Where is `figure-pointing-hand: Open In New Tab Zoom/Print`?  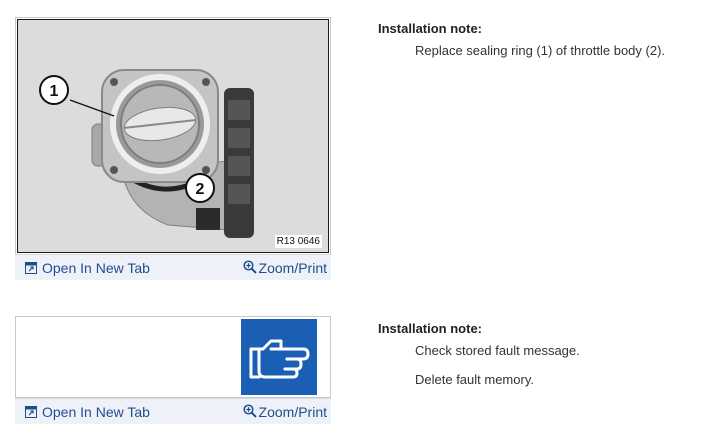
figure-pointing-hand: Open In New Tab Zoom/Print is located at coordinates (173, 370).